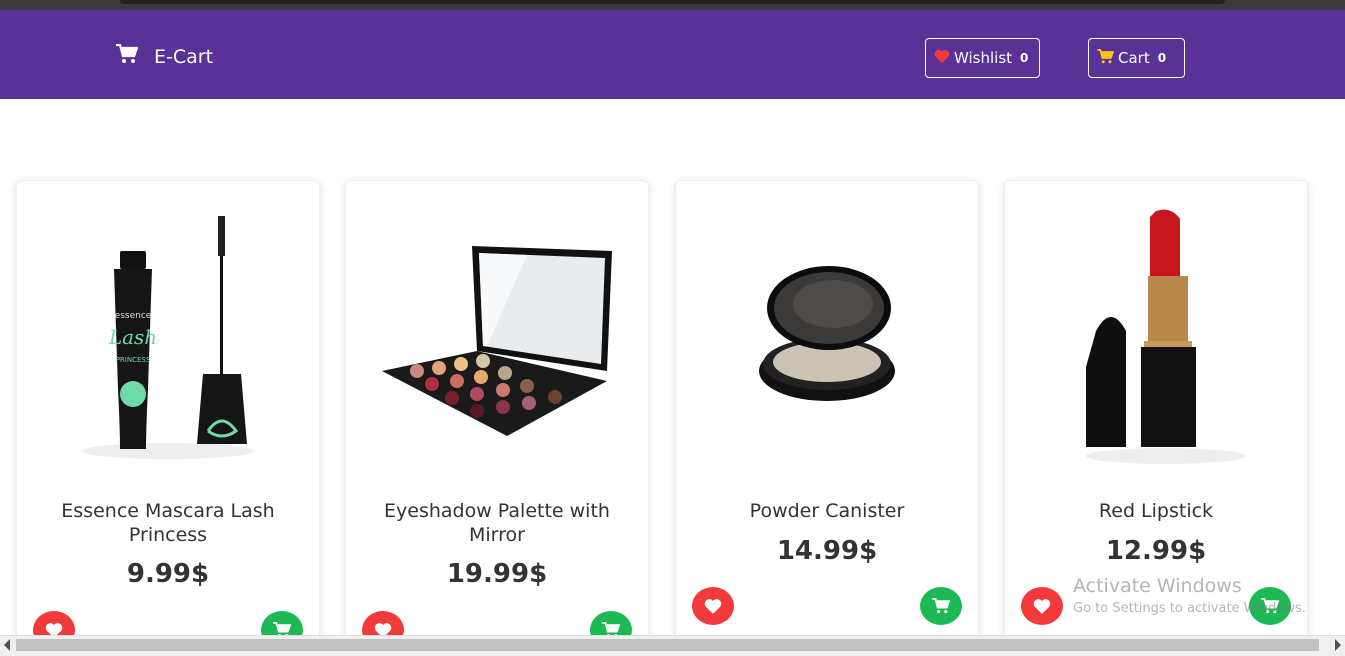 This screenshot has height=656, width=1345. What do you see at coordinates (133, 316) in the screenshot?
I see `svg-text: essence` at bounding box center [133, 316].